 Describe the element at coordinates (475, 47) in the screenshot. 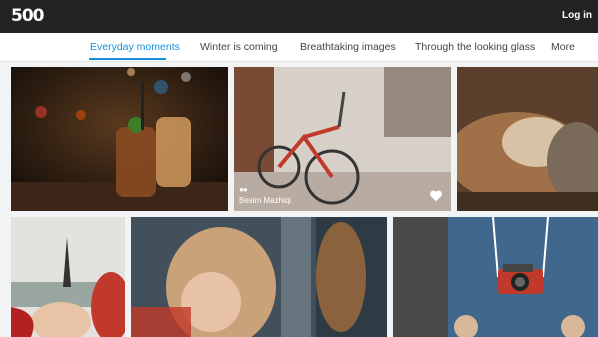

I see `tab-through-the-looking-glass: Through the looking glass` at that location.